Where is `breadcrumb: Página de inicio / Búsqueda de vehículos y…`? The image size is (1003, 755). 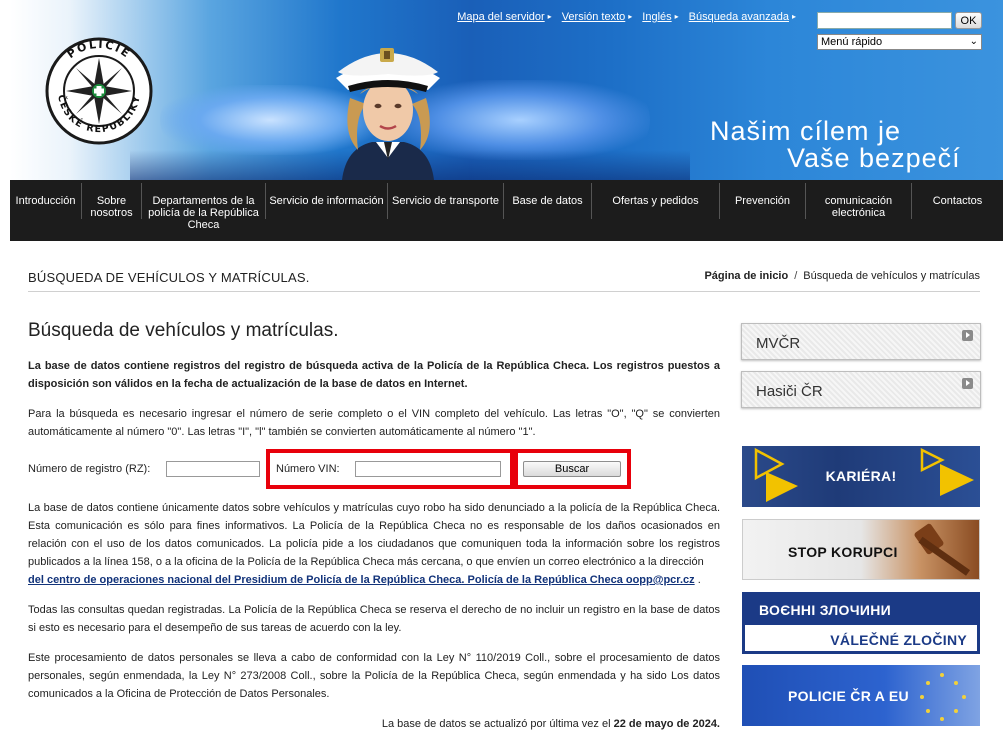 breadcrumb: Página de inicio / Búsqueda de vehículos y… is located at coordinates (842, 276).